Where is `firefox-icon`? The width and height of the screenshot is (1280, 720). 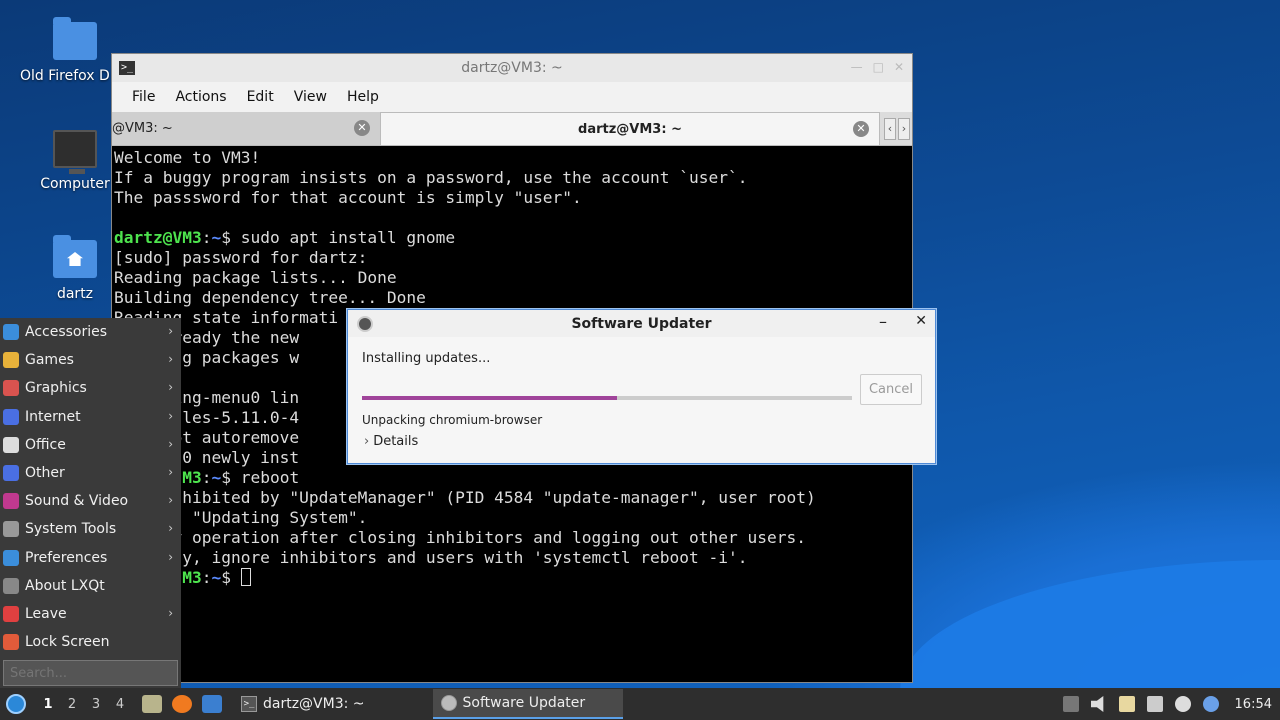
firefox-icon is located at coordinates (182, 704).